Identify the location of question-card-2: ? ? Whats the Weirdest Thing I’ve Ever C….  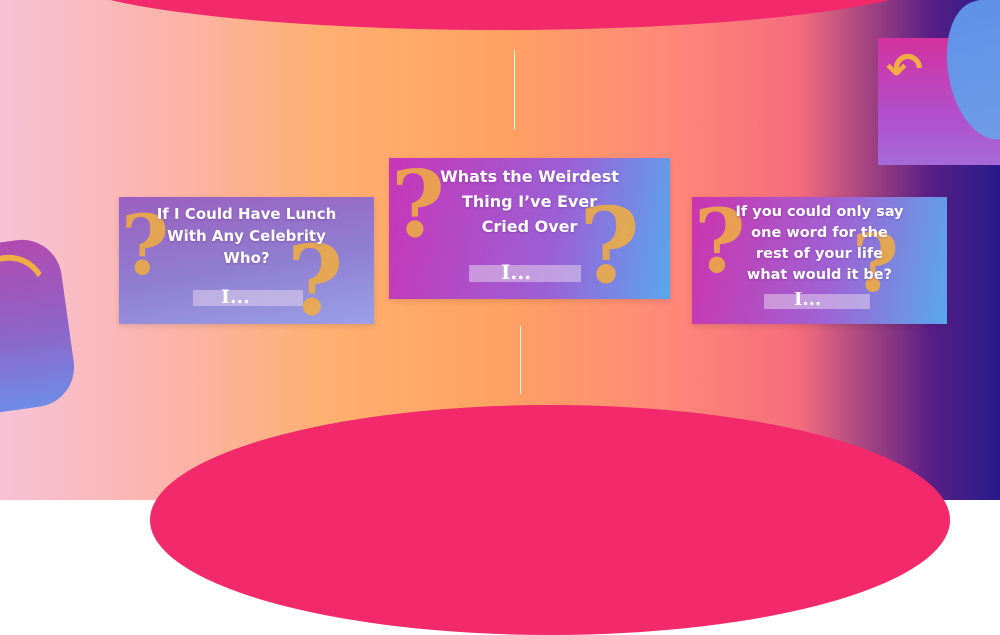
(529, 228).